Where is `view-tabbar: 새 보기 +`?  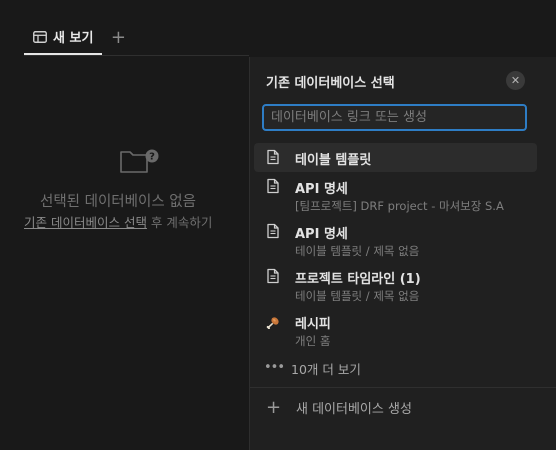 view-tabbar: 새 보기 + is located at coordinates (77, 37).